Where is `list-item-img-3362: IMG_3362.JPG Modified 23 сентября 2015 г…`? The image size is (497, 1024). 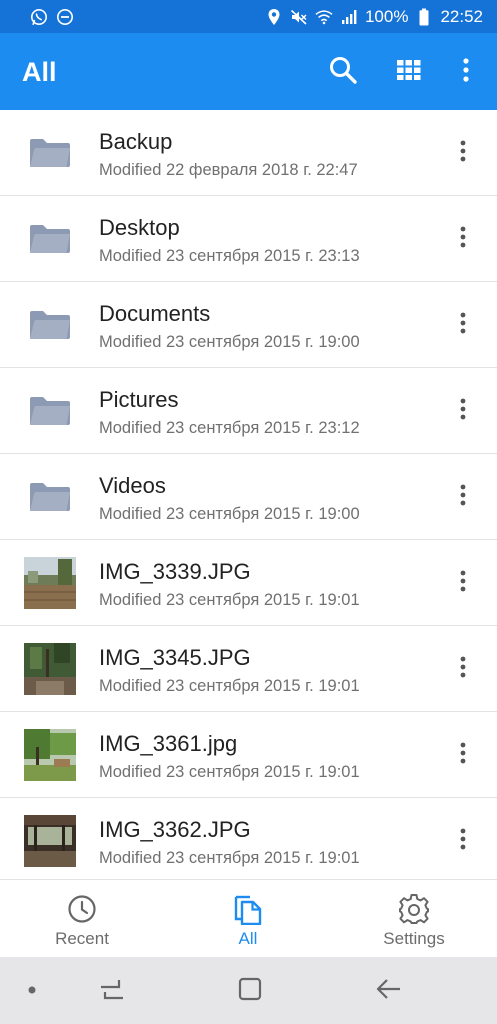
list-item-img-3362: IMG_3362.JPG Modified 23 сентября 2015 г… is located at coordinates (248, 838).